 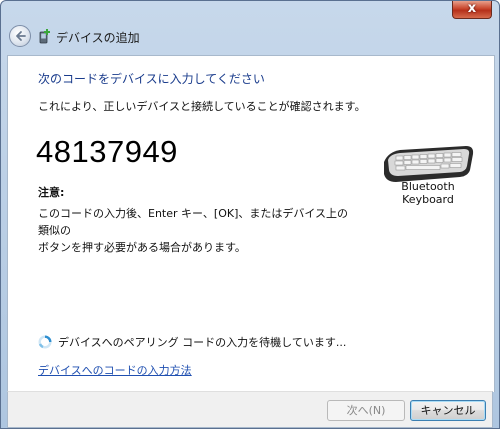 I want to click on close-icon: x, so click(x=472, y=8).